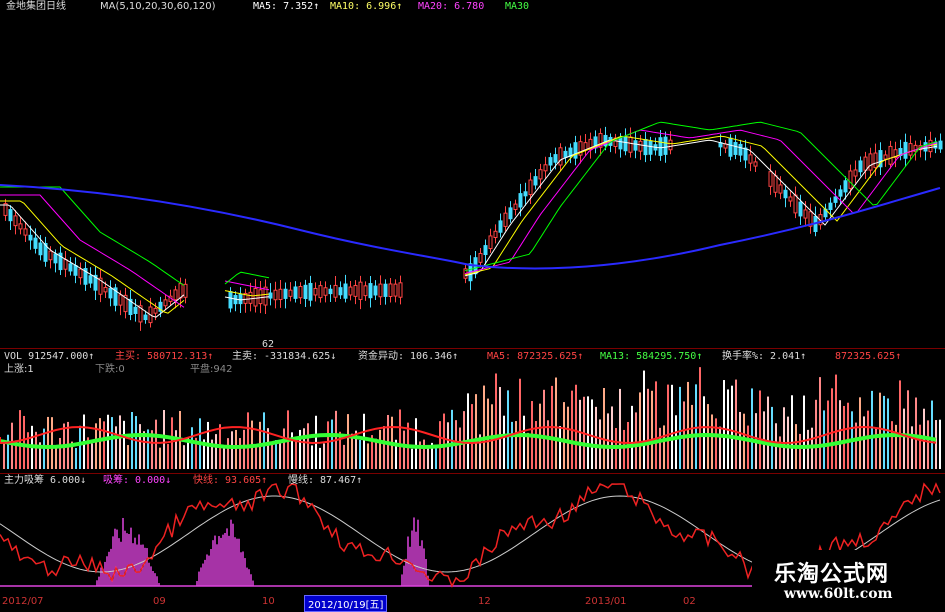 The height and width of the screenshot is (612, 945). Describe the element at coordinates (325, 480) in the screenshot. I see `slow-line-value: 慢线: 87.467↑` at that location.